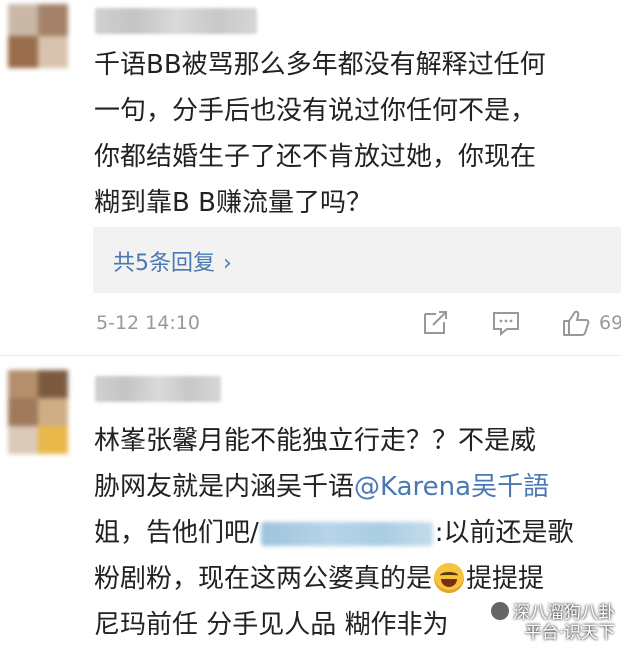 The height and width of the screenshot is (648, 621). What do you see at coordinates (357, 260) in the screenshot?
I see `replies-box: 共5条回复 ›` at bounding box center [357, 260].